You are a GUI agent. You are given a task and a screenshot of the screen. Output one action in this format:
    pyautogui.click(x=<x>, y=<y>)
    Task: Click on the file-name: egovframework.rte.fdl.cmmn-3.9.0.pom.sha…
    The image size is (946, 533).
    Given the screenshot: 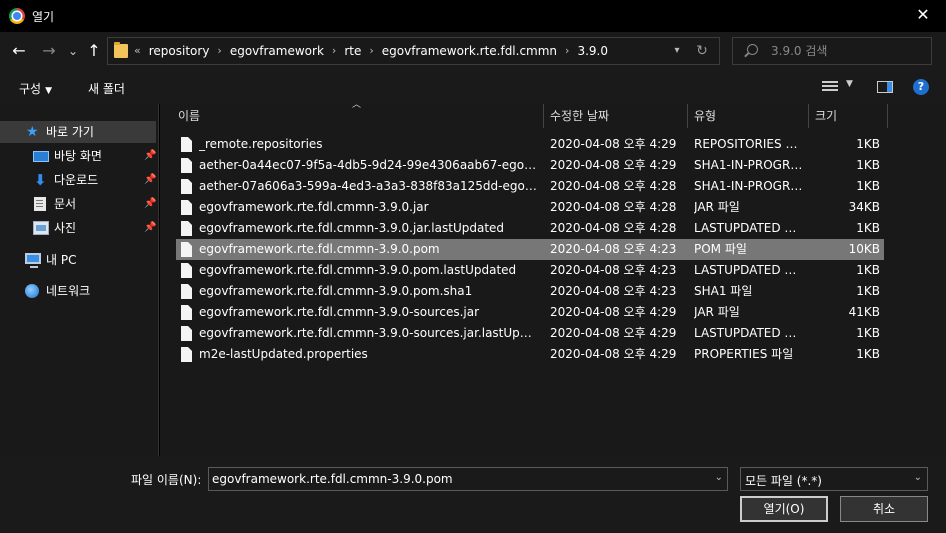 What is the action you would take?
    pyautogui.click(x=336, y=291)
    